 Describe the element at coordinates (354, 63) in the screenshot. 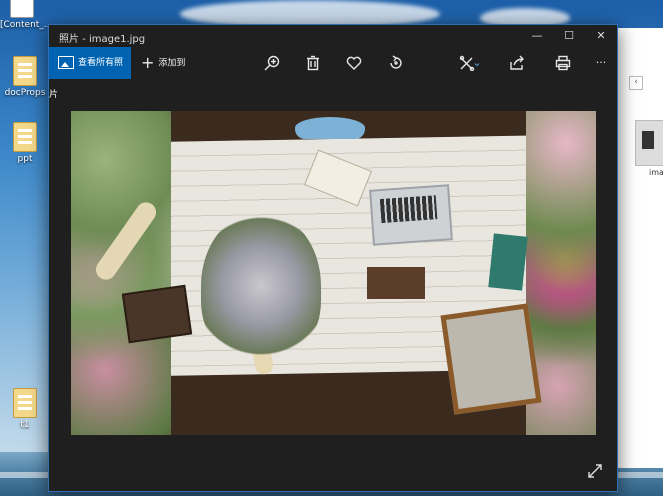

I see `favorite-icon` at that location.